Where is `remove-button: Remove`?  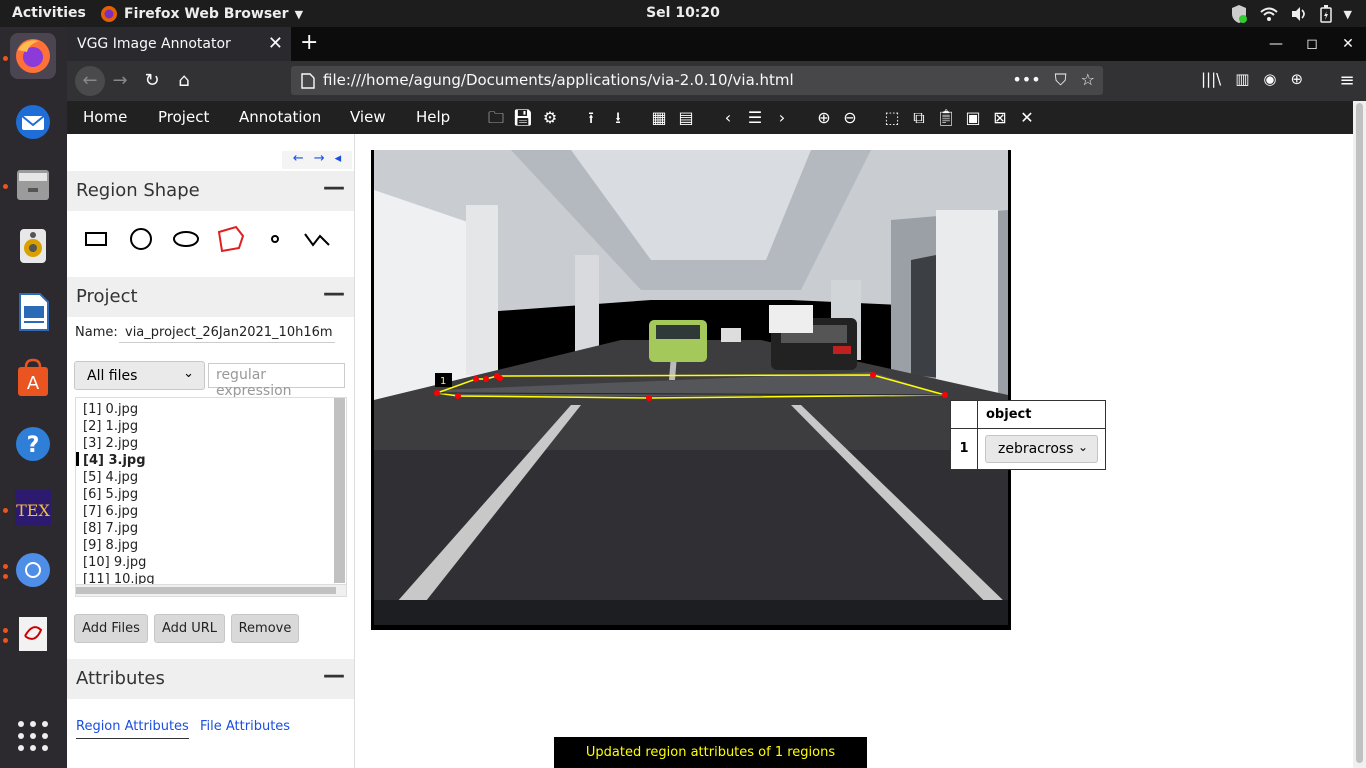 remove-button: Remove is located at coordinates (265, 628).